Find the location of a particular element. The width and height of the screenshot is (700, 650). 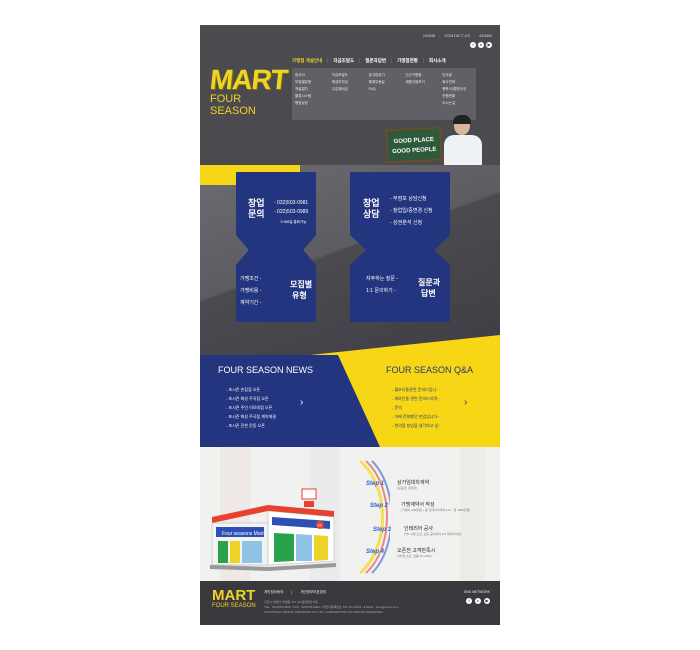

recruit-type-2: 유형 is located at coordinates (299, 295).